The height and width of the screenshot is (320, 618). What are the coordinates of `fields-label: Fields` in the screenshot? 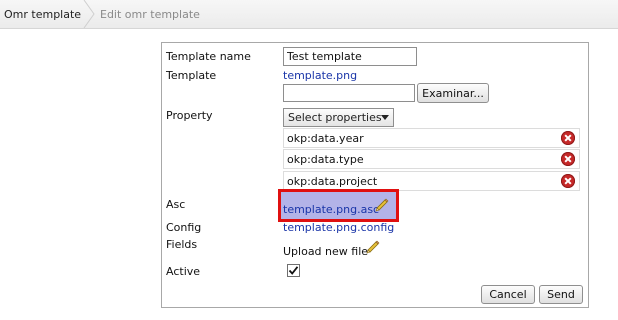 It's located at (182, 244).